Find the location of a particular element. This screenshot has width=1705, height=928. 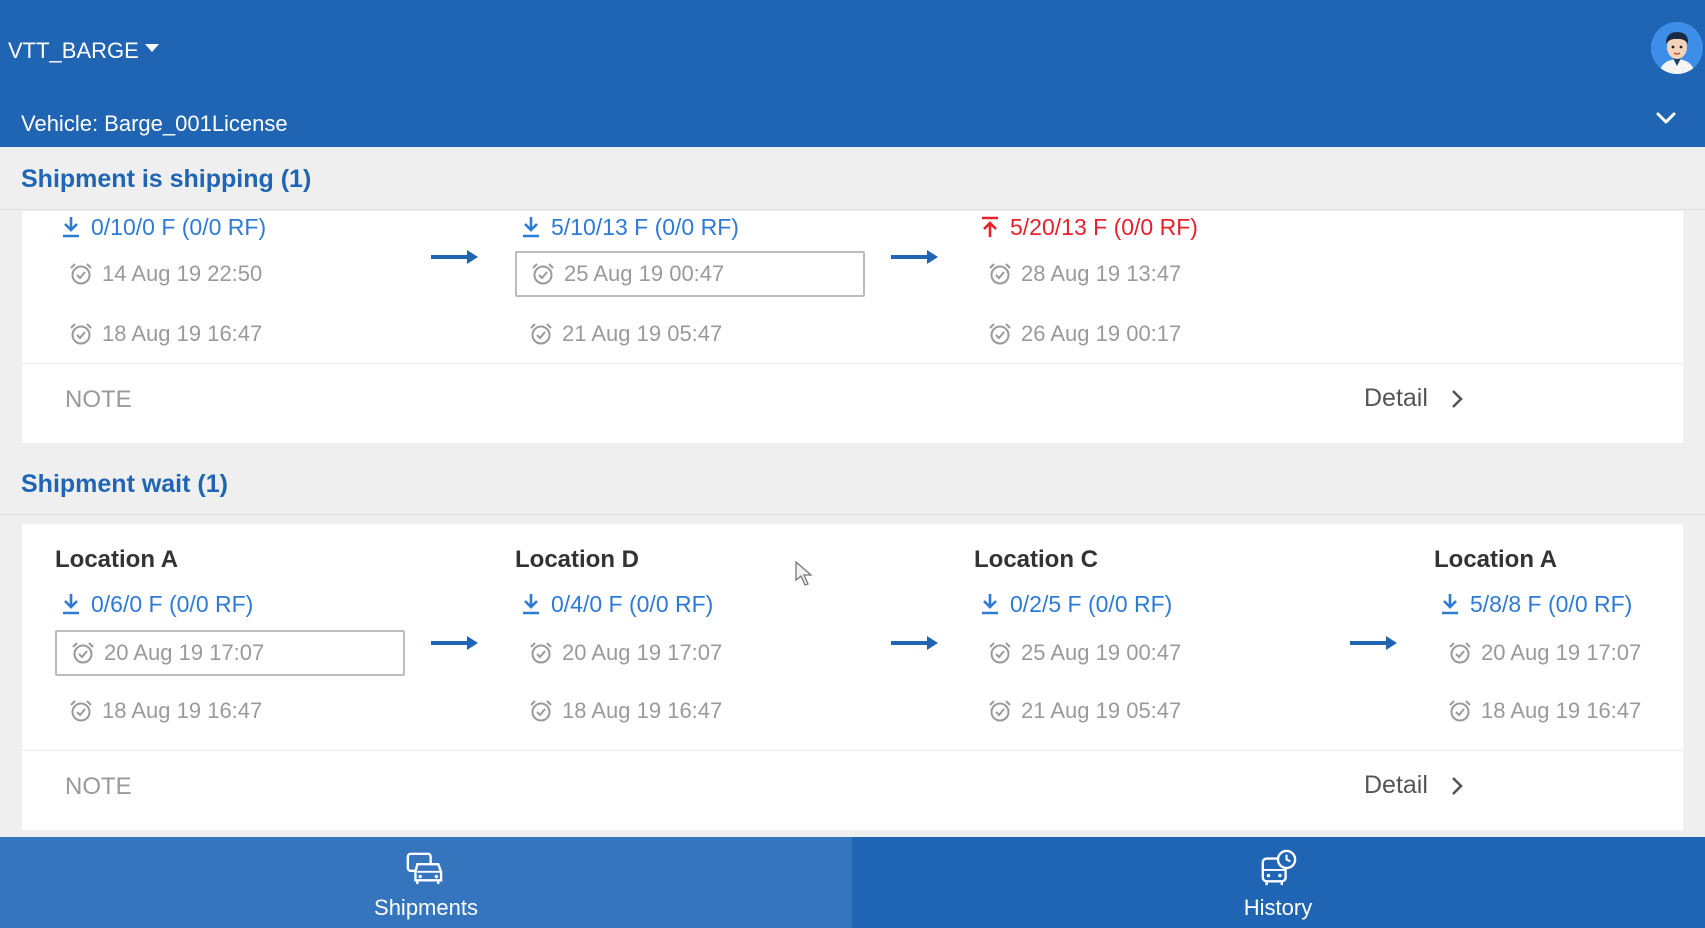

location-name: Location C is located at coordinates (1036, 559).